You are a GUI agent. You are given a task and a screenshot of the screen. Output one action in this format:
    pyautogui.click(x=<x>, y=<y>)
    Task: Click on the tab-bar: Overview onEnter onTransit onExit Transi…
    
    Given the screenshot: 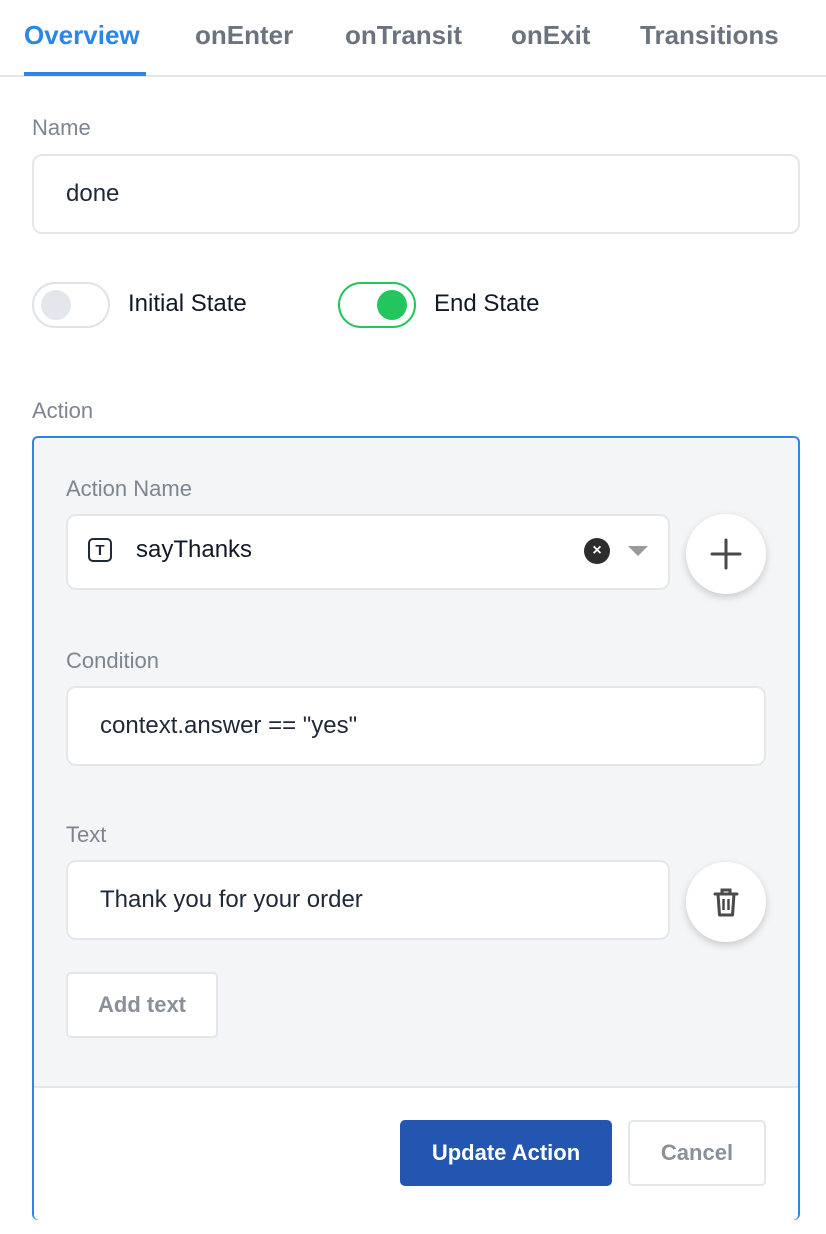 What is the action you would take?
    pyautogui.click(x=413, y=38)
    